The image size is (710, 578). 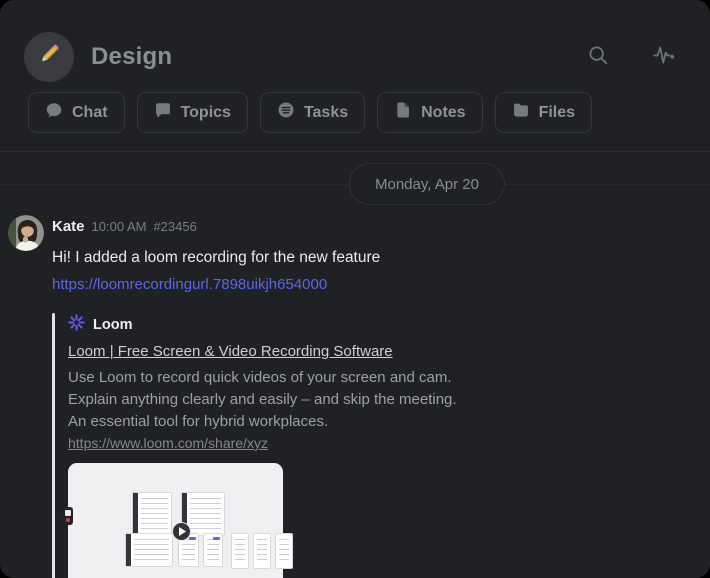 What do you see at coordinates (174, 227) in the screenshot?
I see `message-id-link: #23456` at bounding box center [174, 227].